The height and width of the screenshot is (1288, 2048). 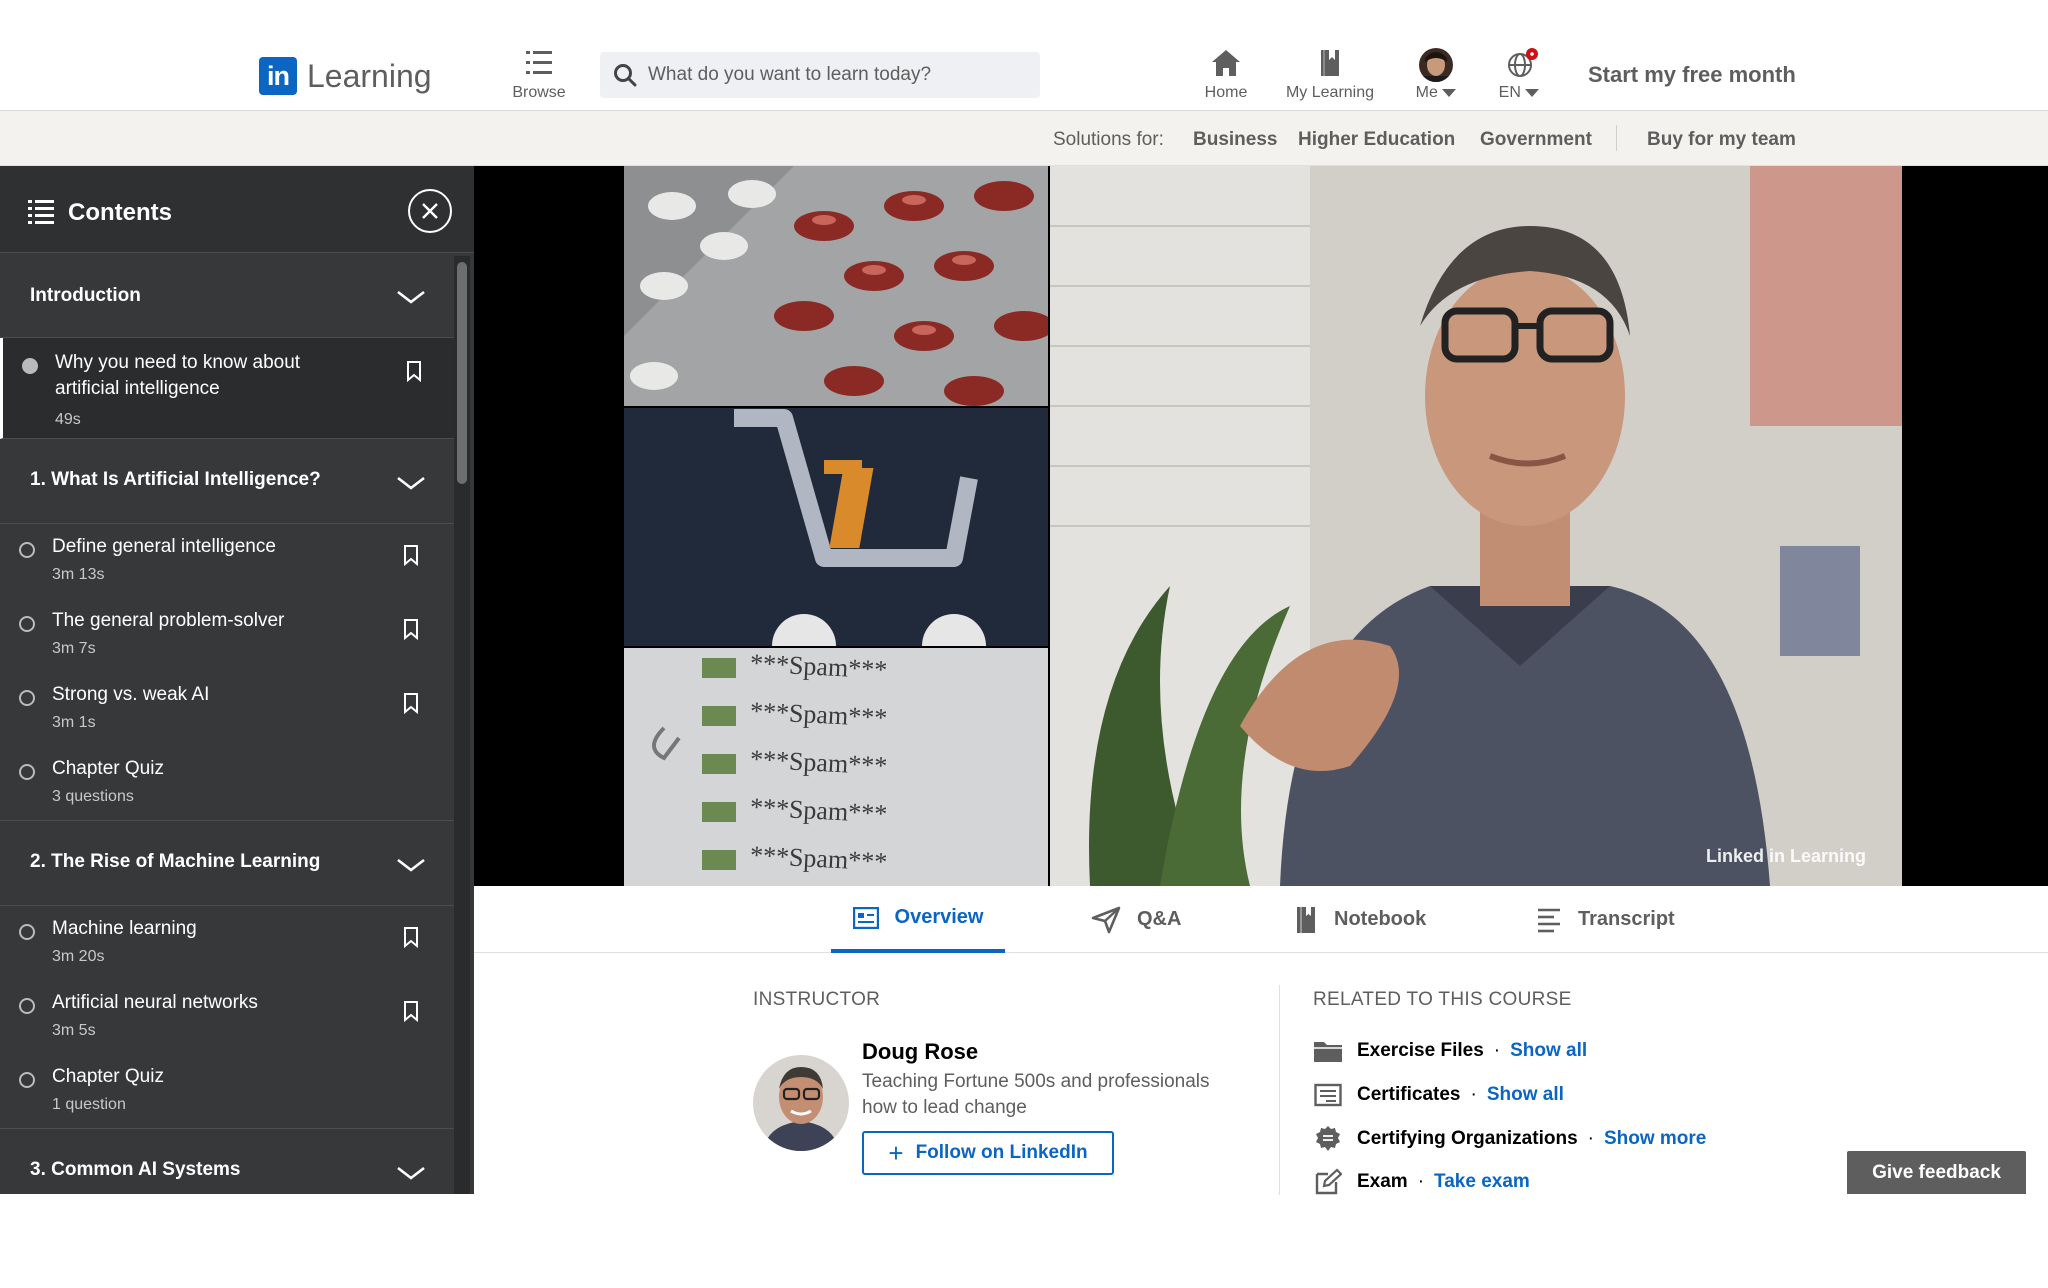 I want to click on plus-icon: +, so click(x=896, y=1152).